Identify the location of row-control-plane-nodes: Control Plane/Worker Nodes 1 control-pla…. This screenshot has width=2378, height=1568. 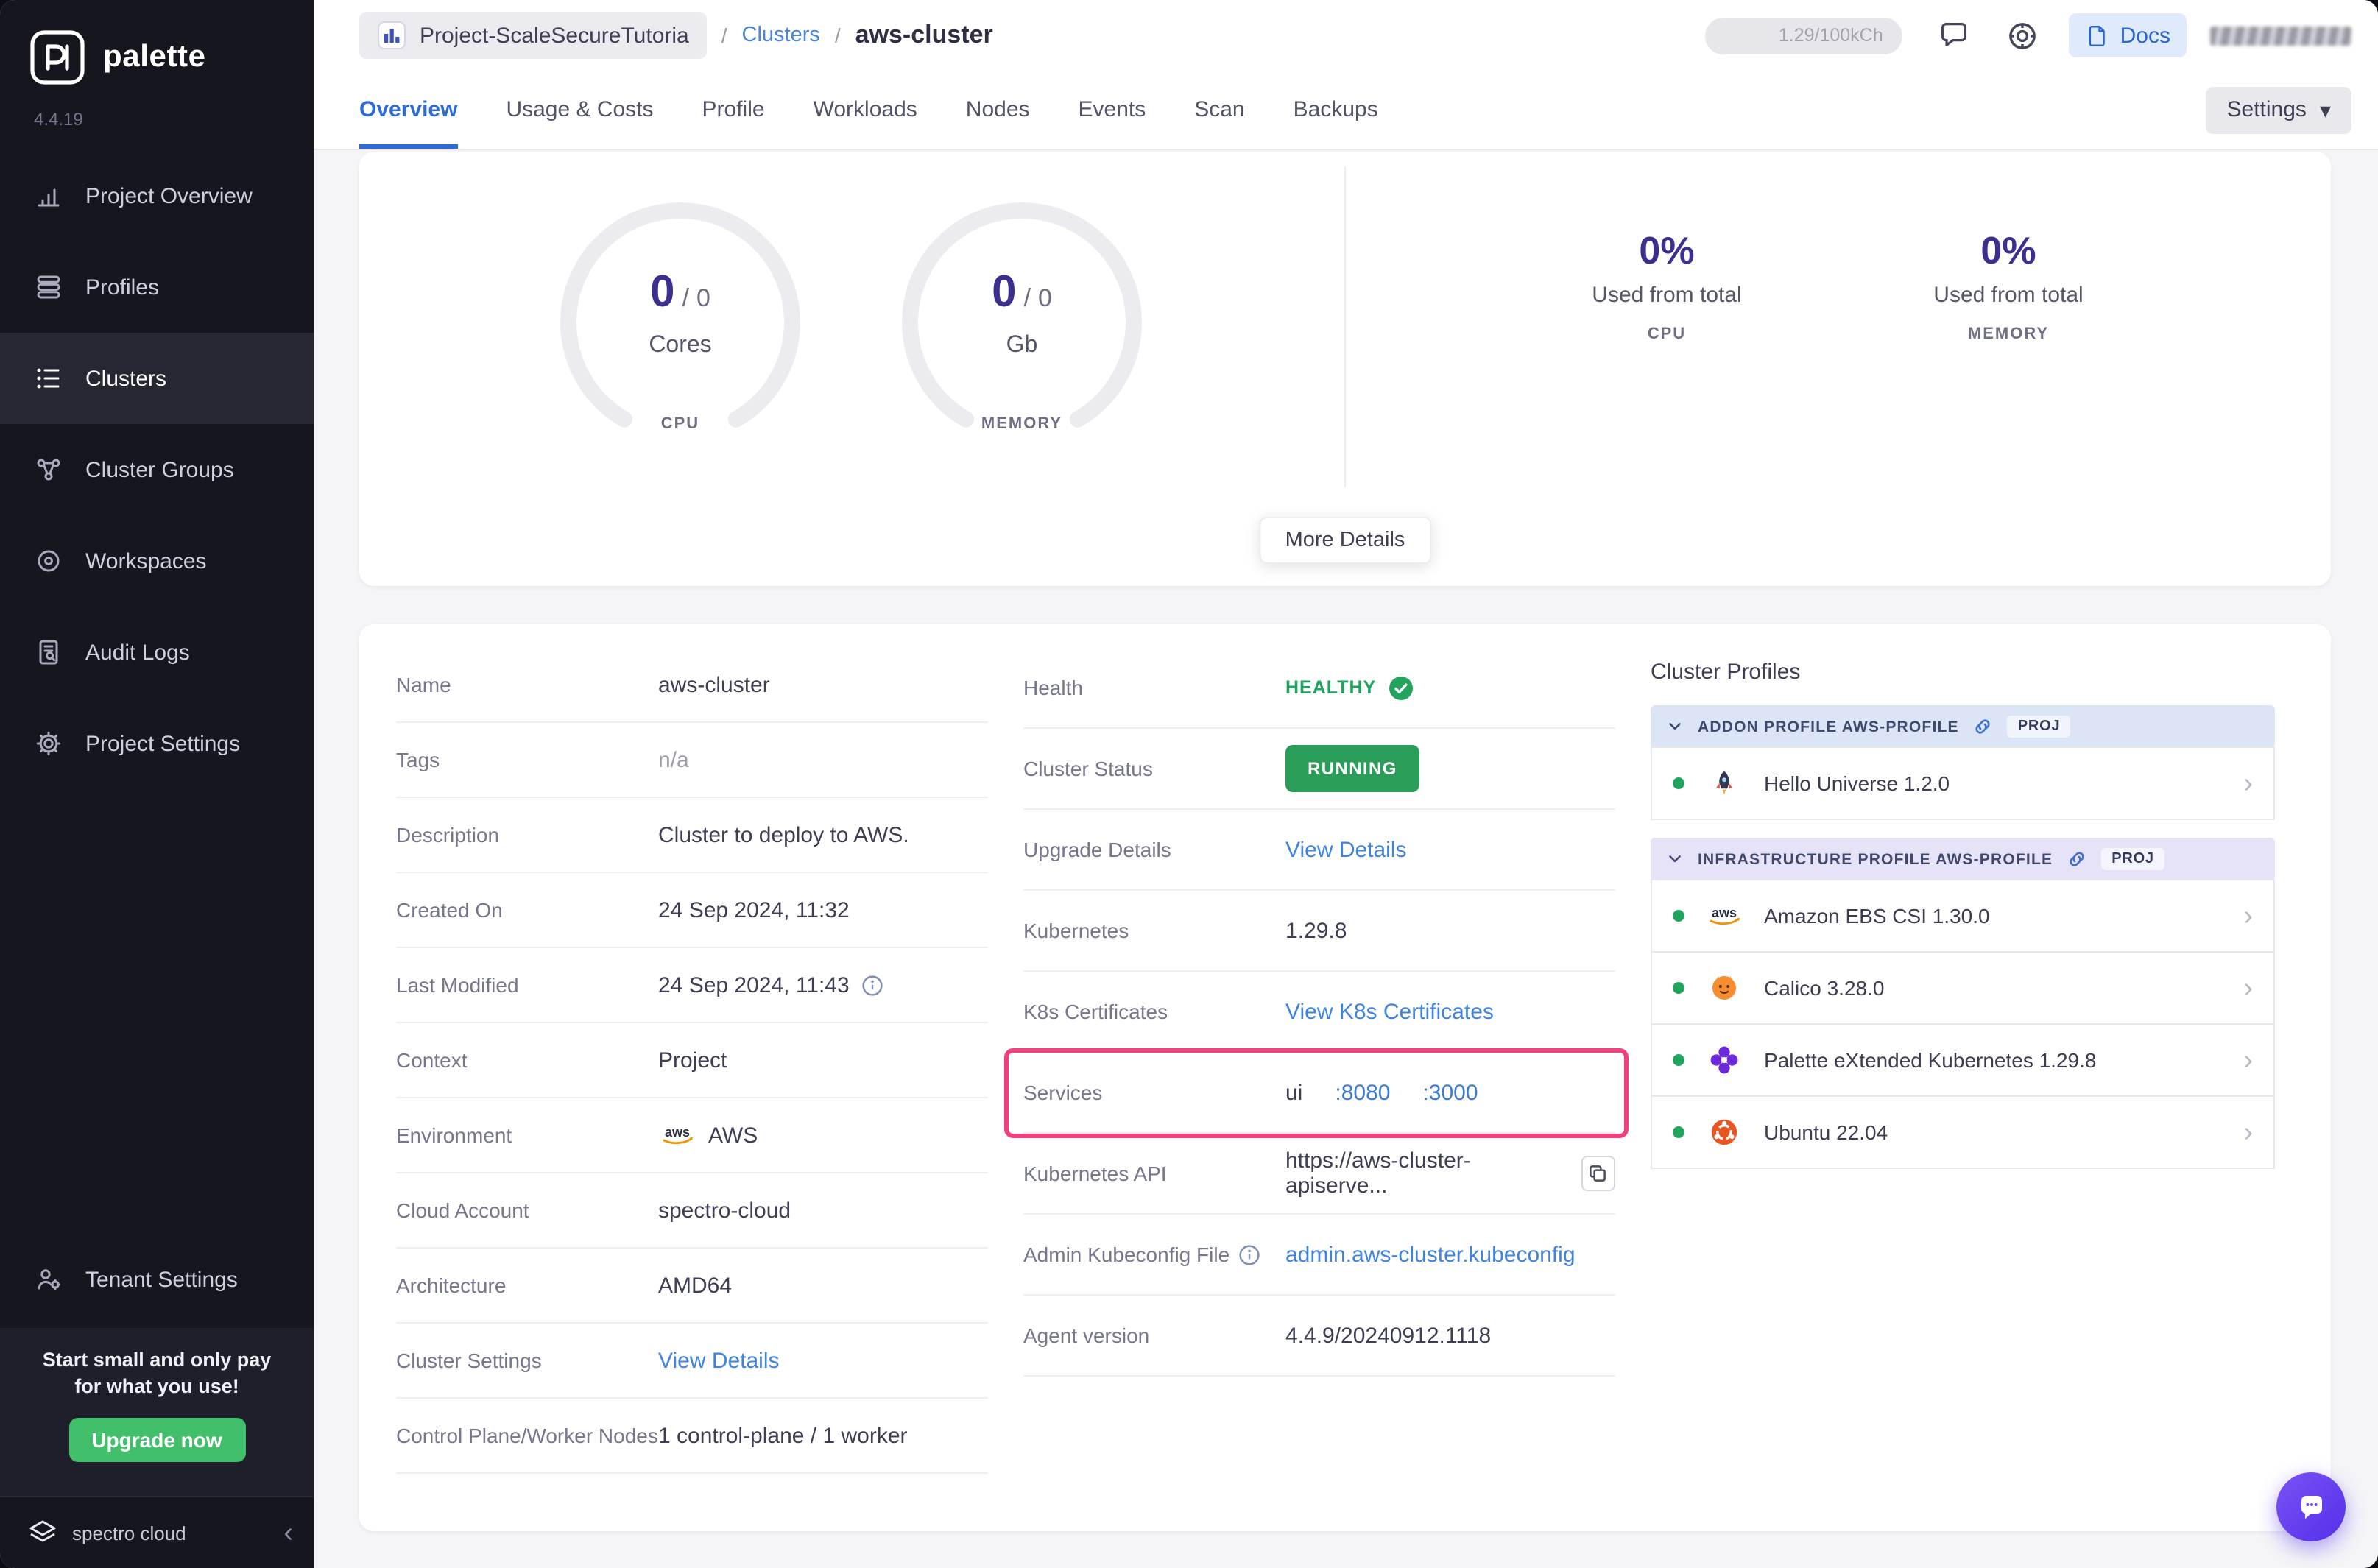
(692, 1437).